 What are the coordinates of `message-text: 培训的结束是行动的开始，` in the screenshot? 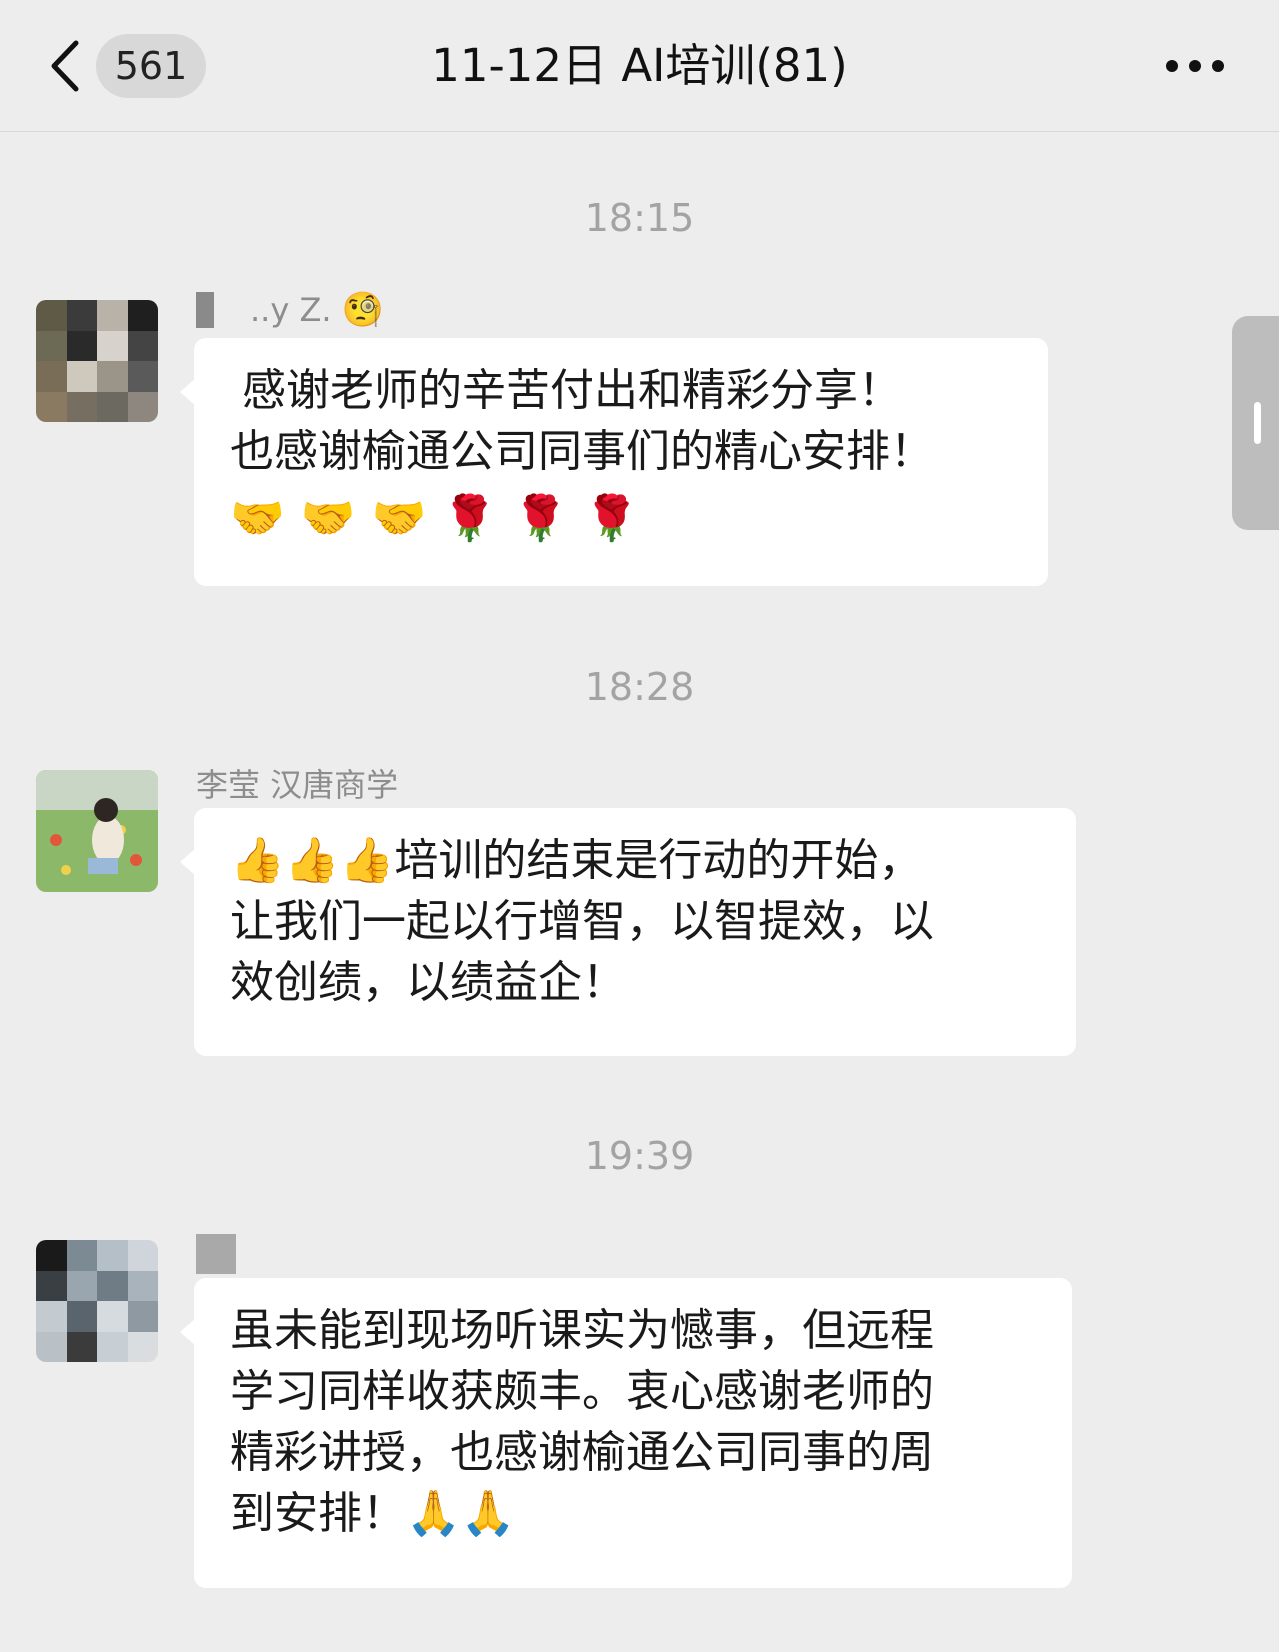 It's located at (658, 860).